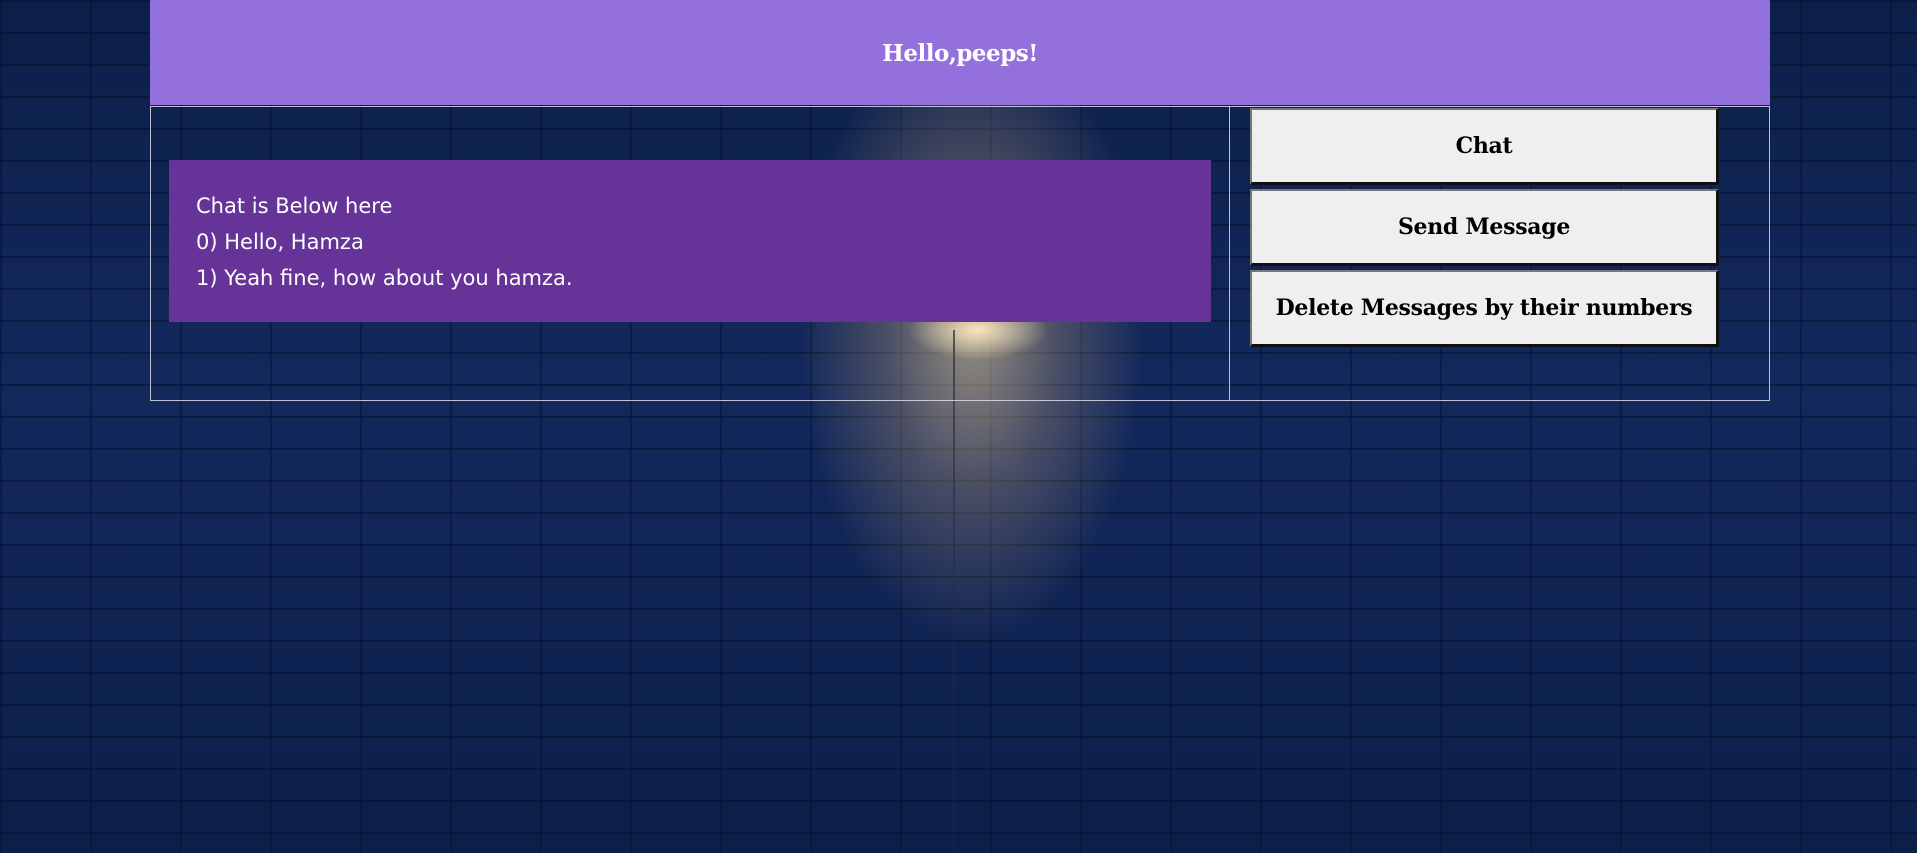 This screenshot has height=853, width=1917. What do you see at coordinates (384, 278) in the screenshot?
I see `chat-message: 1) Yeah fine, how about you hamza.` at bounding box center [384, 278].